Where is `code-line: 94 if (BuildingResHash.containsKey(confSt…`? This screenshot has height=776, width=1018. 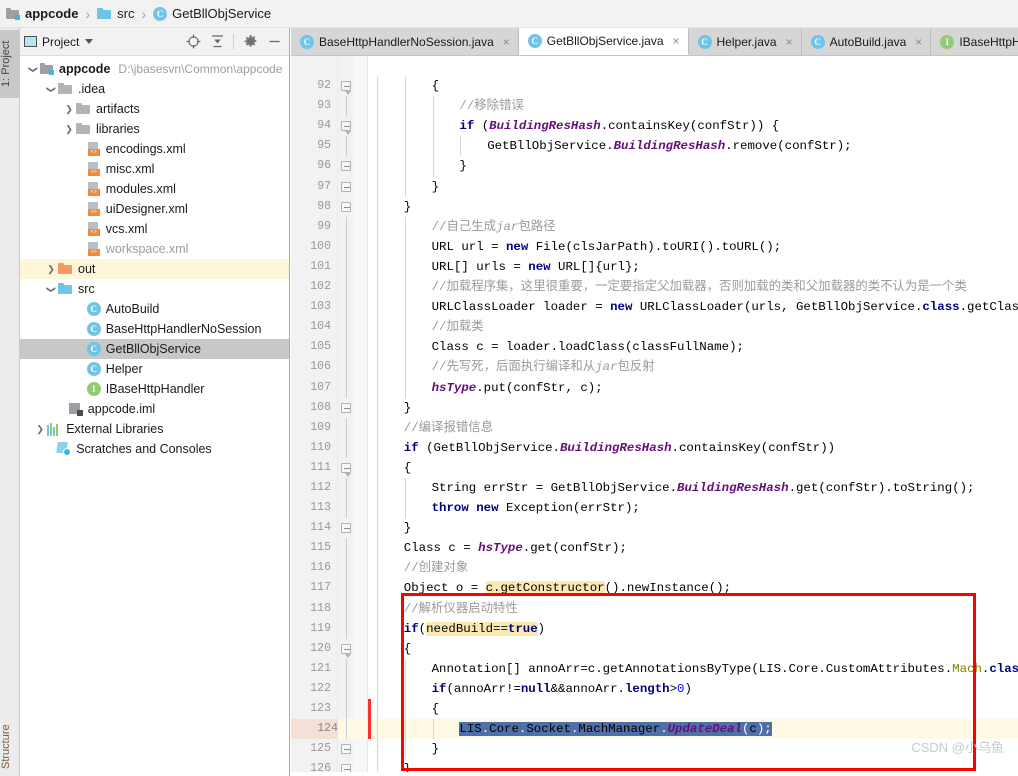 code-line: 94 if (BuildingResHash.containsKey(confSt… is located at coordinates (654, 126).